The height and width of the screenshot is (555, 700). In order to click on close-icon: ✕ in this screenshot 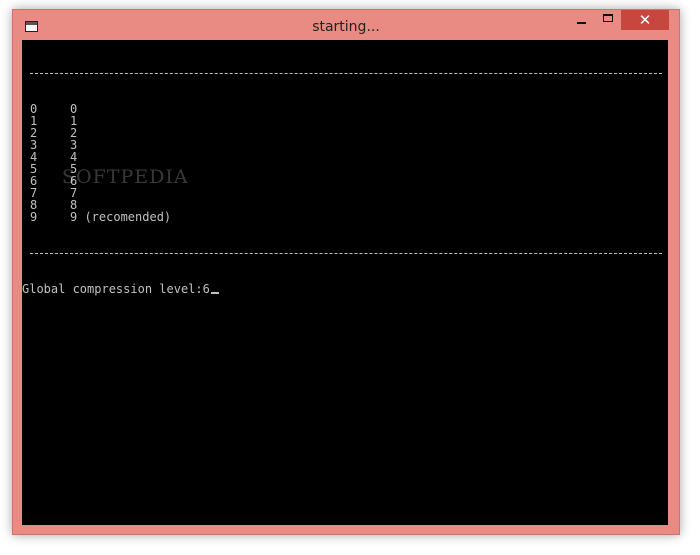, I will do `click(645, 20)`.